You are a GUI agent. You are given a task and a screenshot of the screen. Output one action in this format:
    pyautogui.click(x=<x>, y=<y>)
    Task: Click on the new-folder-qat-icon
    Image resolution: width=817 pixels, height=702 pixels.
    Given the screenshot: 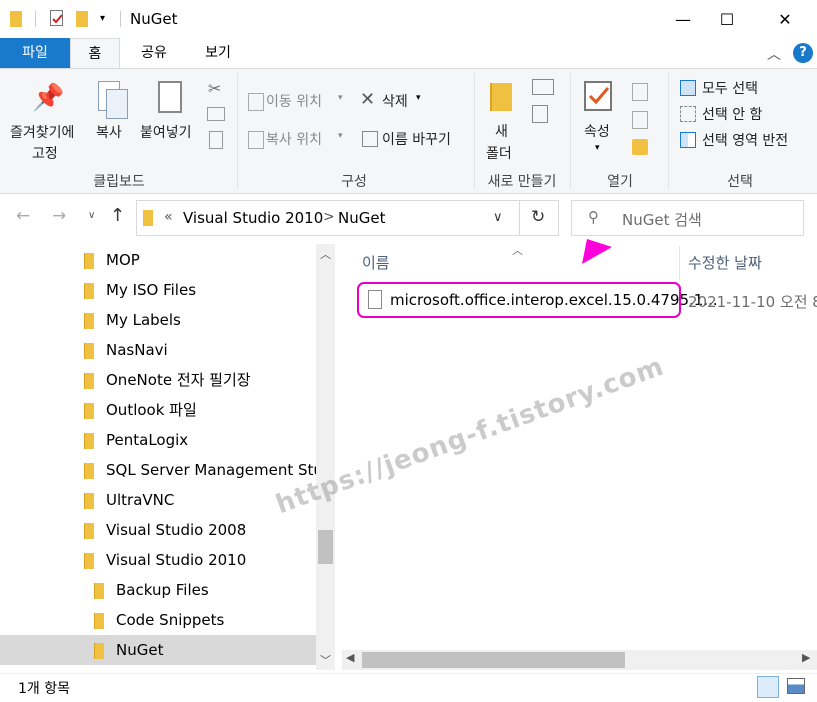 What is the action you would take?
    pyautogui.click(x=82, y=19)
    